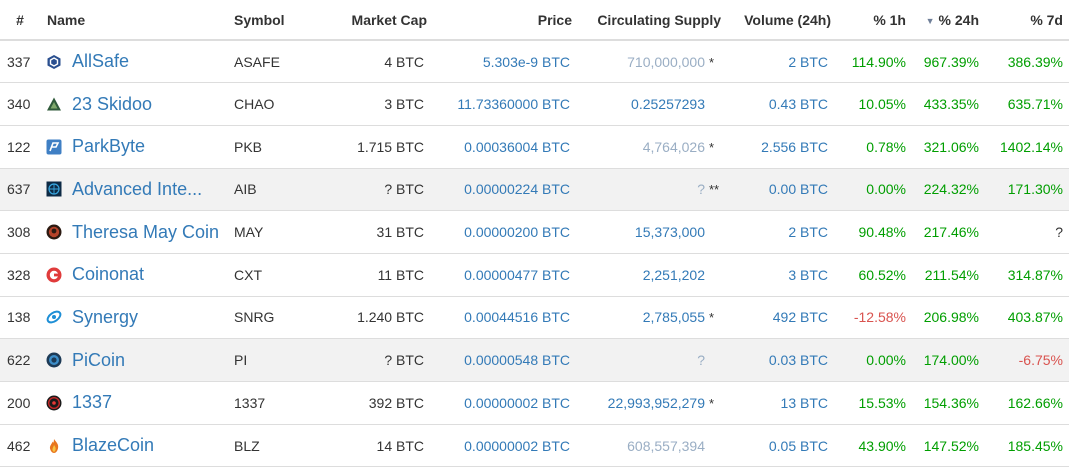 The height and width of the screenshot is (472, 1081). I want to click on volume-link: 0.03 BTC, so click(798, 360).